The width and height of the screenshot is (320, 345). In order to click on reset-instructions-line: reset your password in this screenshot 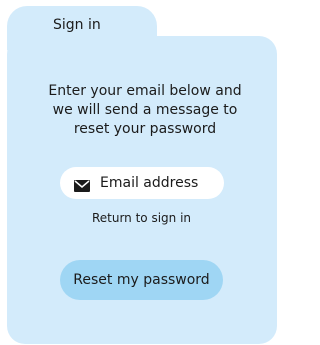, I will do `click(145, 129)`.